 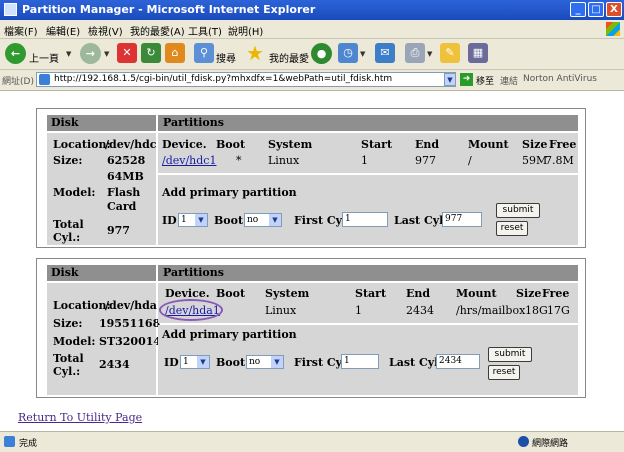 I want to click on print-icon: ⎙, so click(x=415, y=53).